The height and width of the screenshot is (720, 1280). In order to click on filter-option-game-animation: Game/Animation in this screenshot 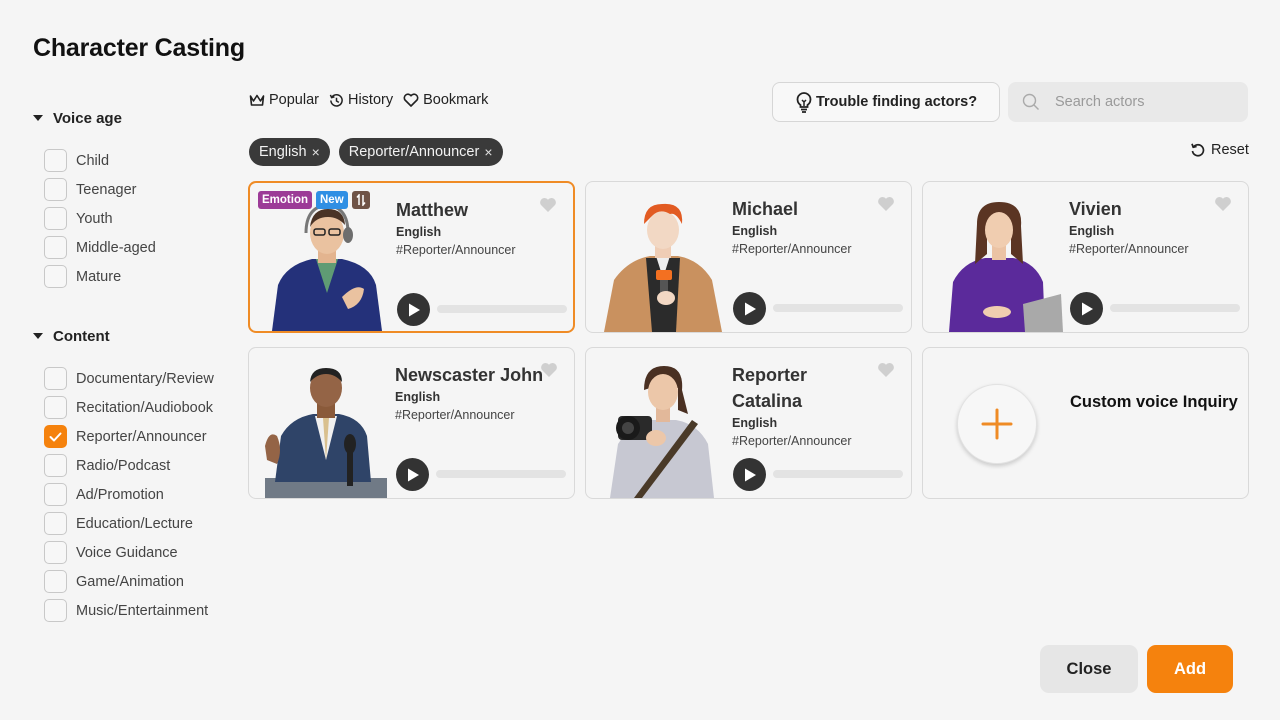, I will do `click(138, 581)`.